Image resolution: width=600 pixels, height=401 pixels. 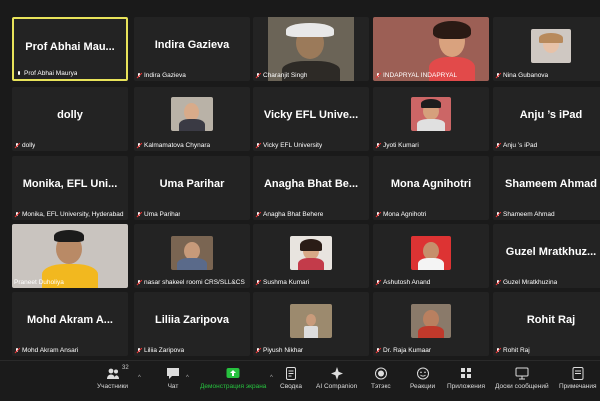 I want to click on people-icon, so click(x=113, y=373).